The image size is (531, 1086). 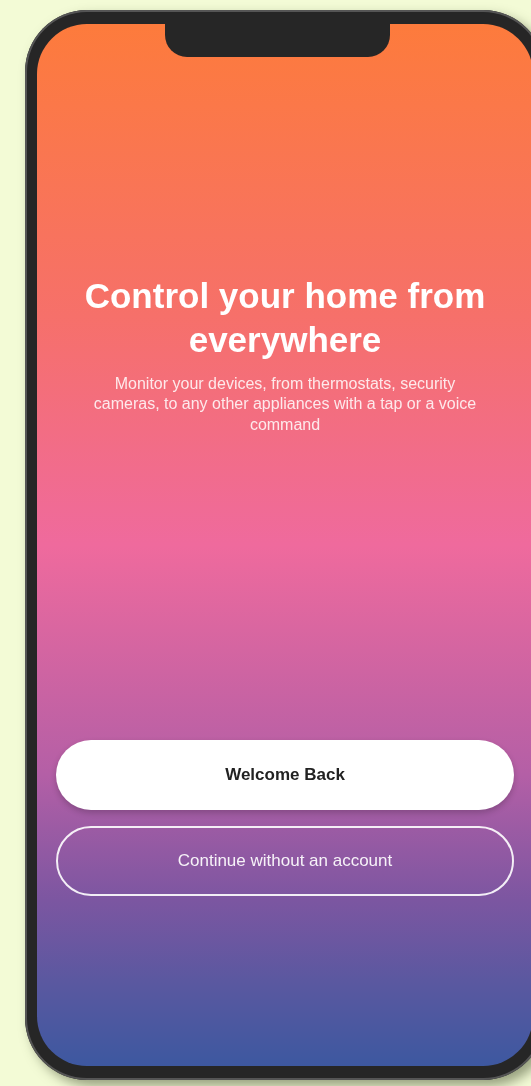 What do you see at coordinates (285, 404) in the screenshot?
I see `description-text: Monitor your devices, from thermostats, security cameras, to any other appliances with a tap or a voice command` at bounding box center [285, 404].